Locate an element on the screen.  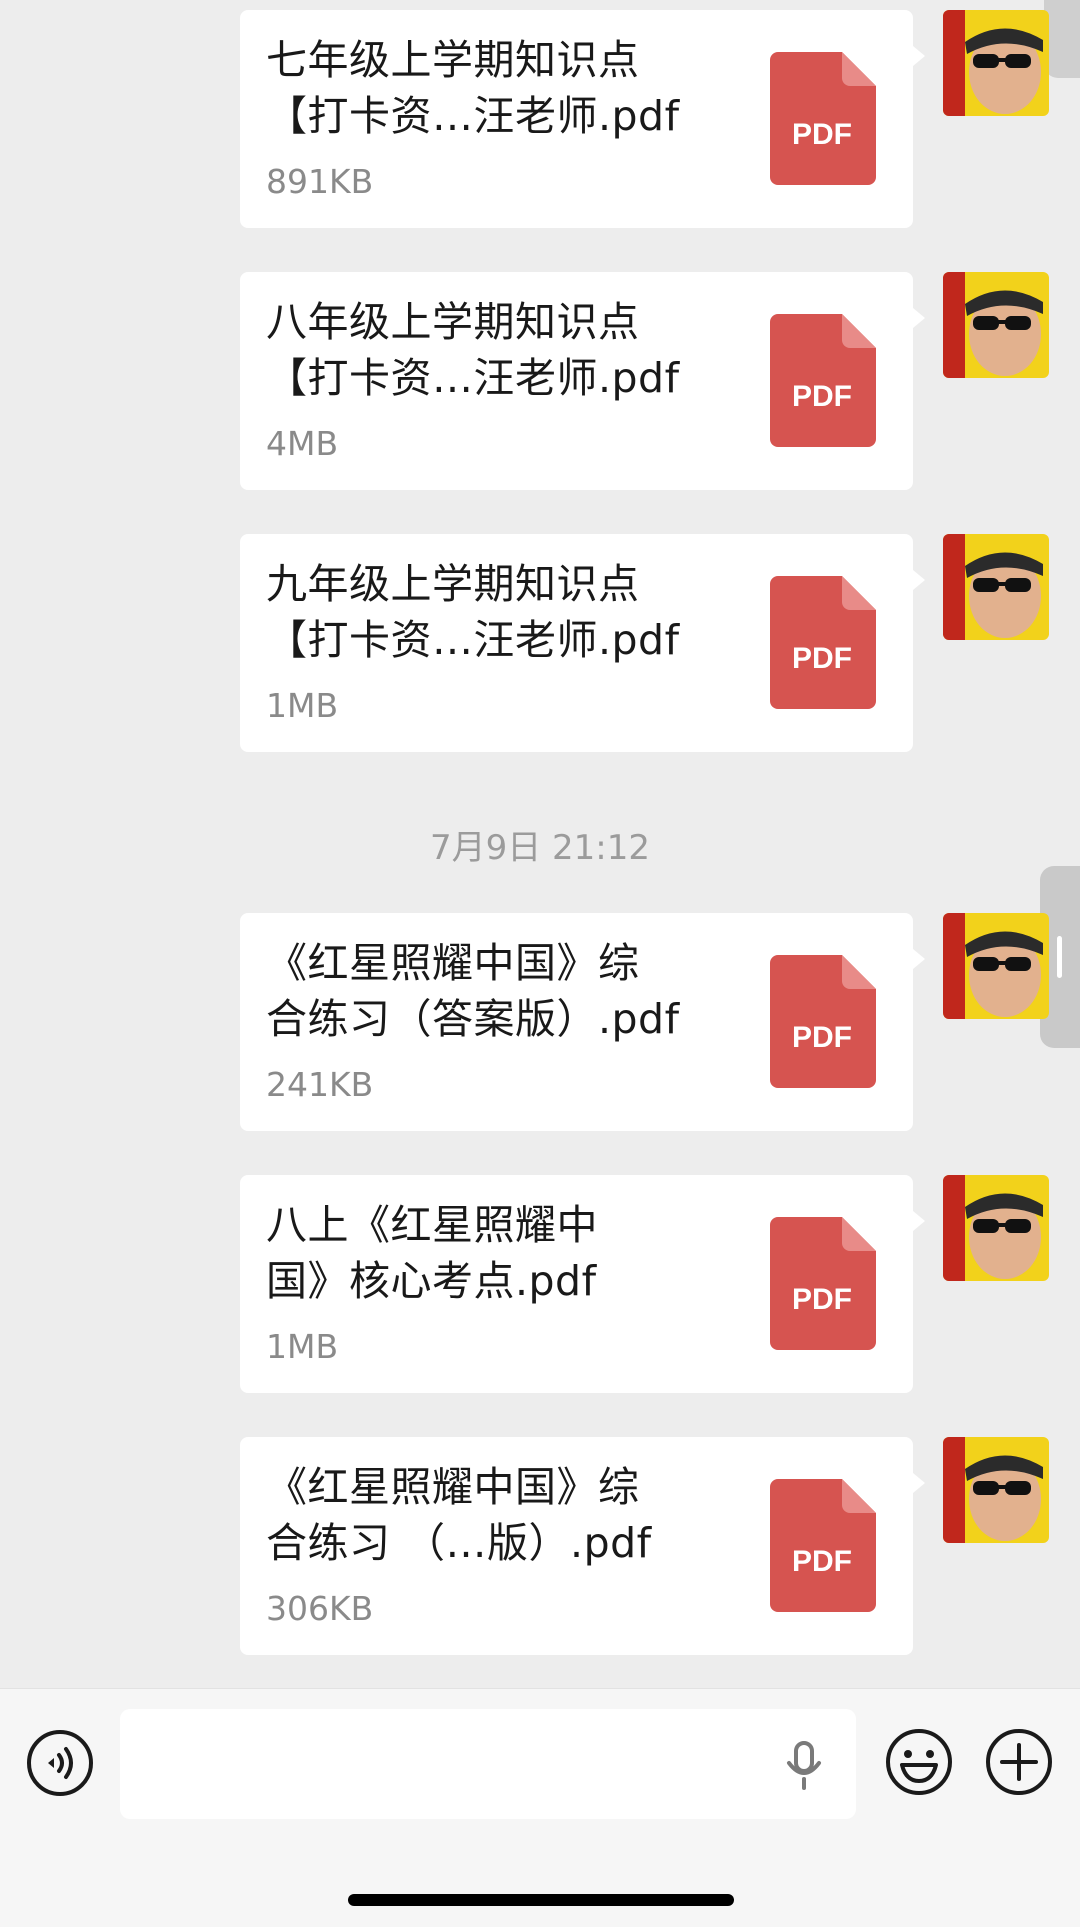
file-bubble: 七年级上学期知识点 【打卡资…汪老师.pdf 891KB PDF is located at coordinates (582, 119).